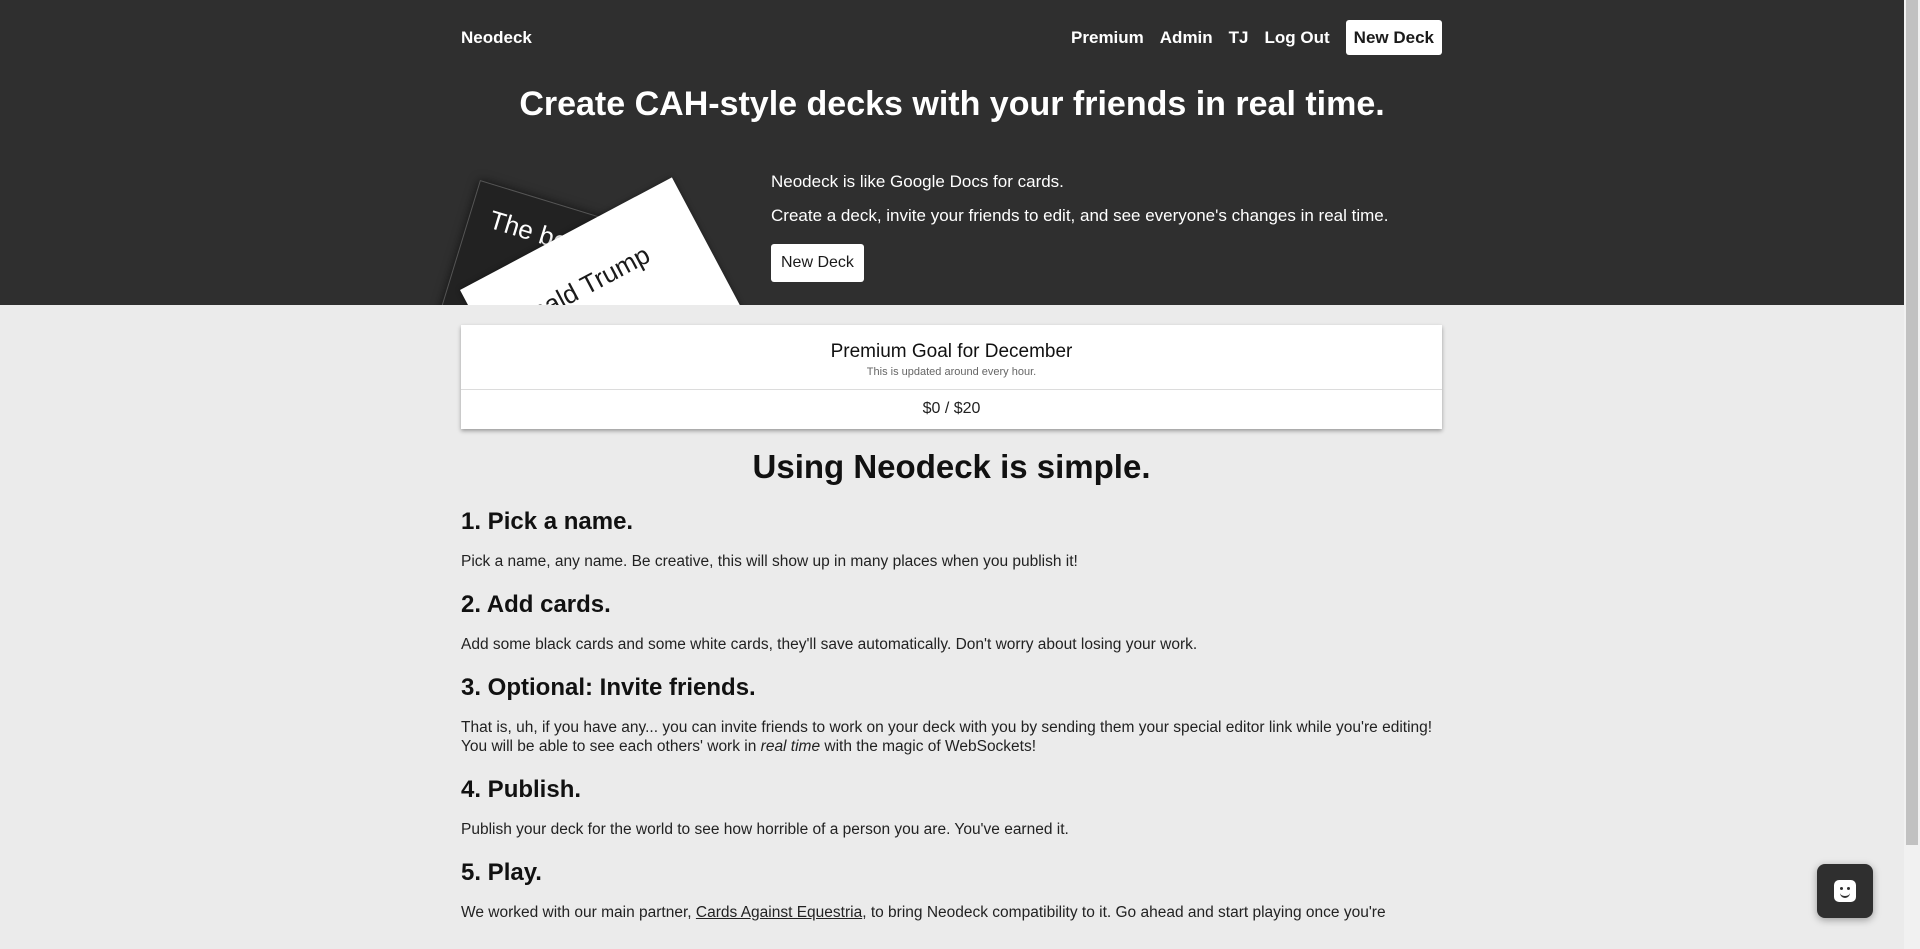 The width and height of the screenshot is (1920, 949). What do you see at coordinates (817, 263) in the screenshot?
I see `hero-new-deck-button: New Deck` at bounding box center [817, 263].